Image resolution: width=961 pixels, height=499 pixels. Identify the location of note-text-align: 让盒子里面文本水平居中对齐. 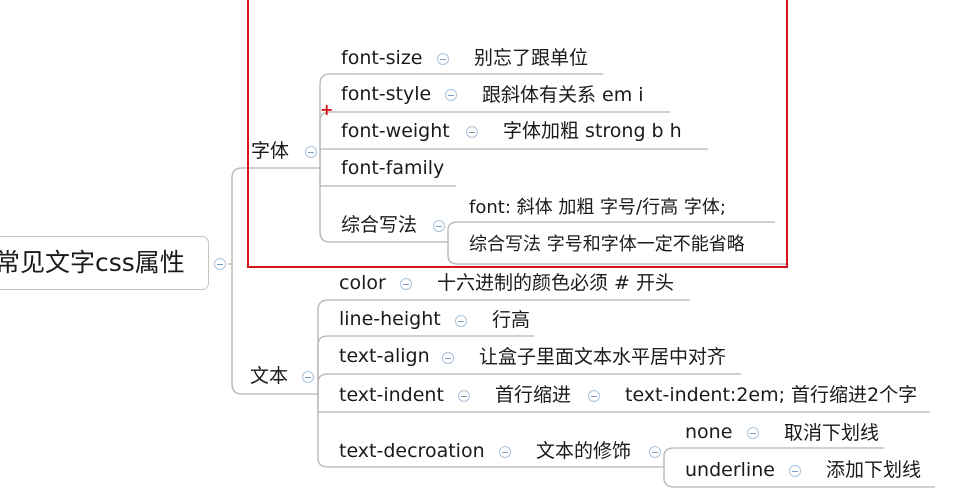
(602, 357).